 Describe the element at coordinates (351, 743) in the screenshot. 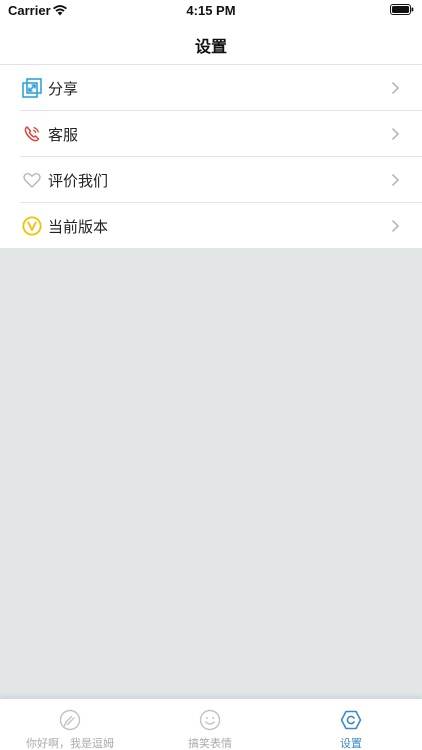

I see `tab-label: 设置` at that location.